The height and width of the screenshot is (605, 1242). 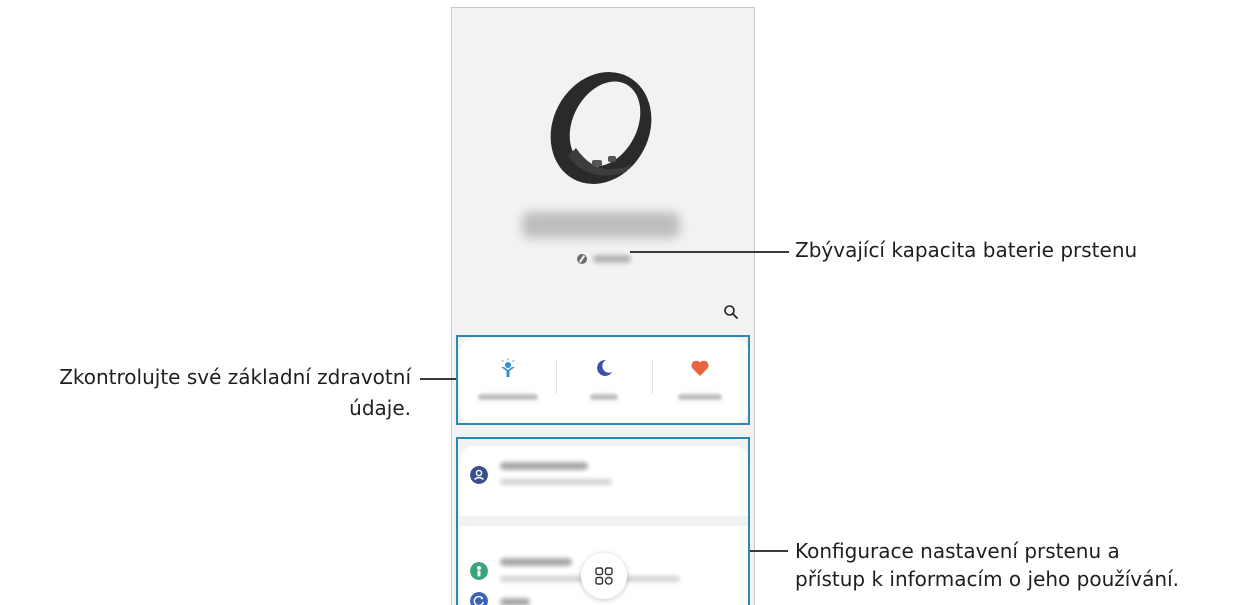 What do you see at coordinates (601, 128) in the screenshot?
I see `ring-image` at bounding box center [601, 128].